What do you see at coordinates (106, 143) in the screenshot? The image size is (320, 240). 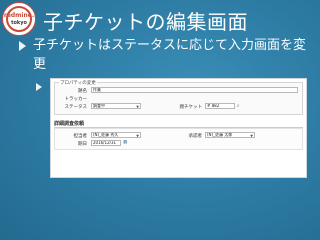 I see `due-date-input: 2016/12/31` at bounding box center [106, 143].